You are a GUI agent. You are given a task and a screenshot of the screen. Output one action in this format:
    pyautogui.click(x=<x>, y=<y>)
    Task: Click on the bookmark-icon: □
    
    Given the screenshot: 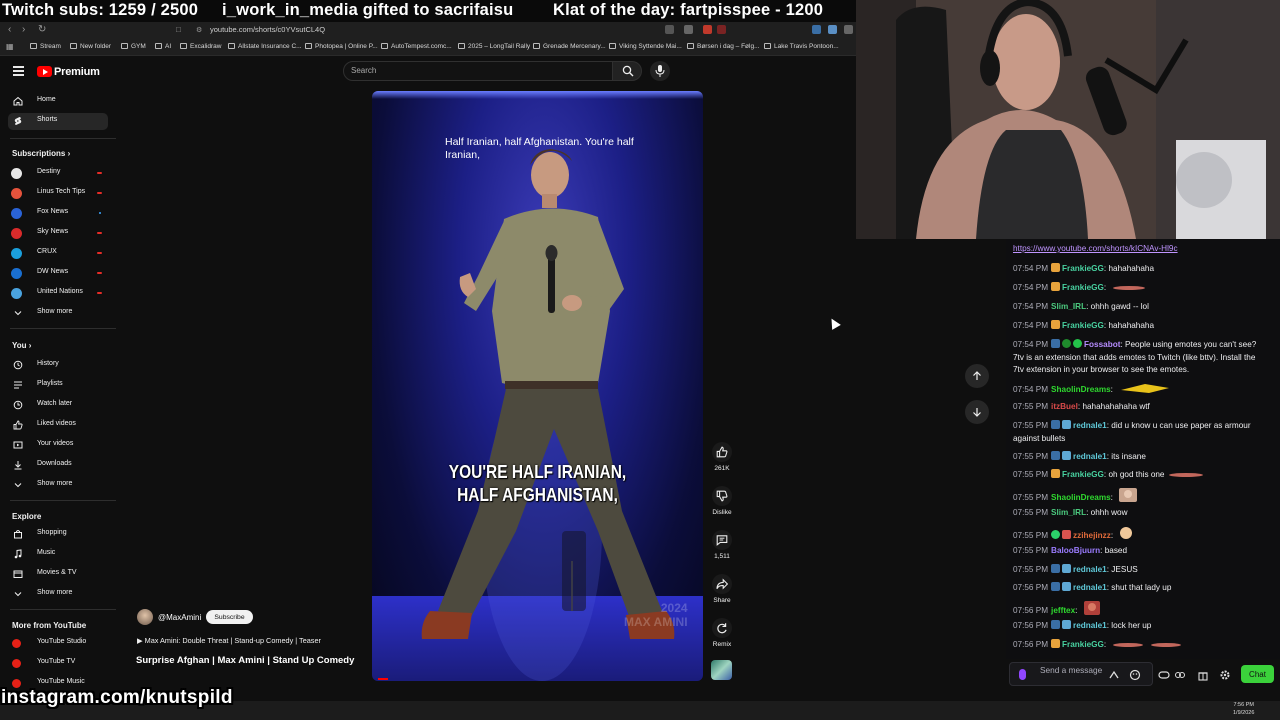 What is the action you would take?
    pyautogui.click(x=178, y=29)
    